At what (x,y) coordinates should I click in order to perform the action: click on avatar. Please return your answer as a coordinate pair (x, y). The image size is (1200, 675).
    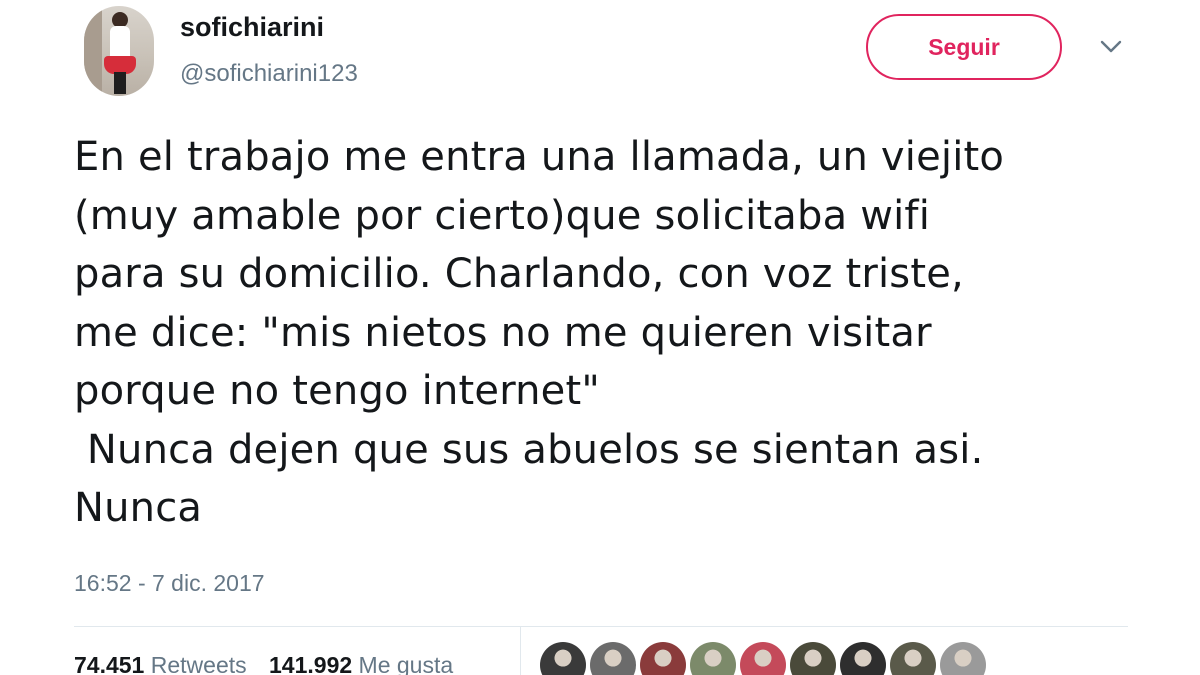
    Looking at the image, I should click on (119, 51).